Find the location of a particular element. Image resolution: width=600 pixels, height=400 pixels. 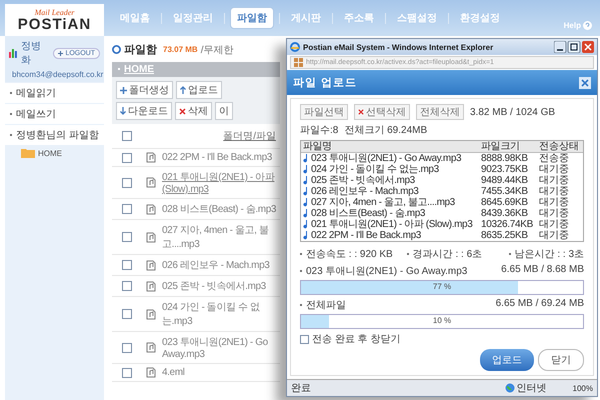

close-after-checkbox is located at coordinates (304, 339).